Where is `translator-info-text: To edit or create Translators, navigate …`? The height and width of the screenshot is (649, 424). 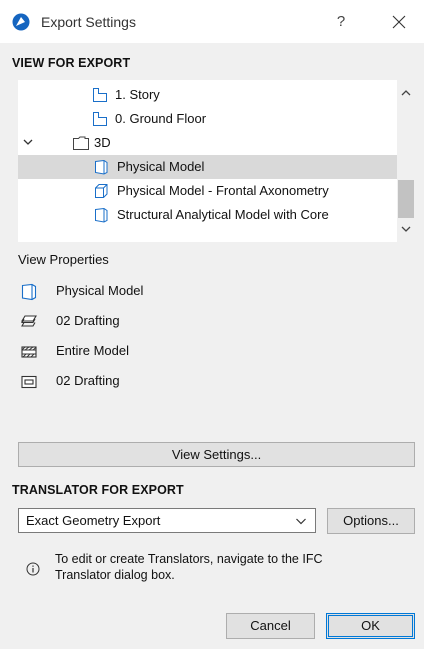
translator-info-text: To edit or create Translators, navigate … is located at coordinates (189, 567).